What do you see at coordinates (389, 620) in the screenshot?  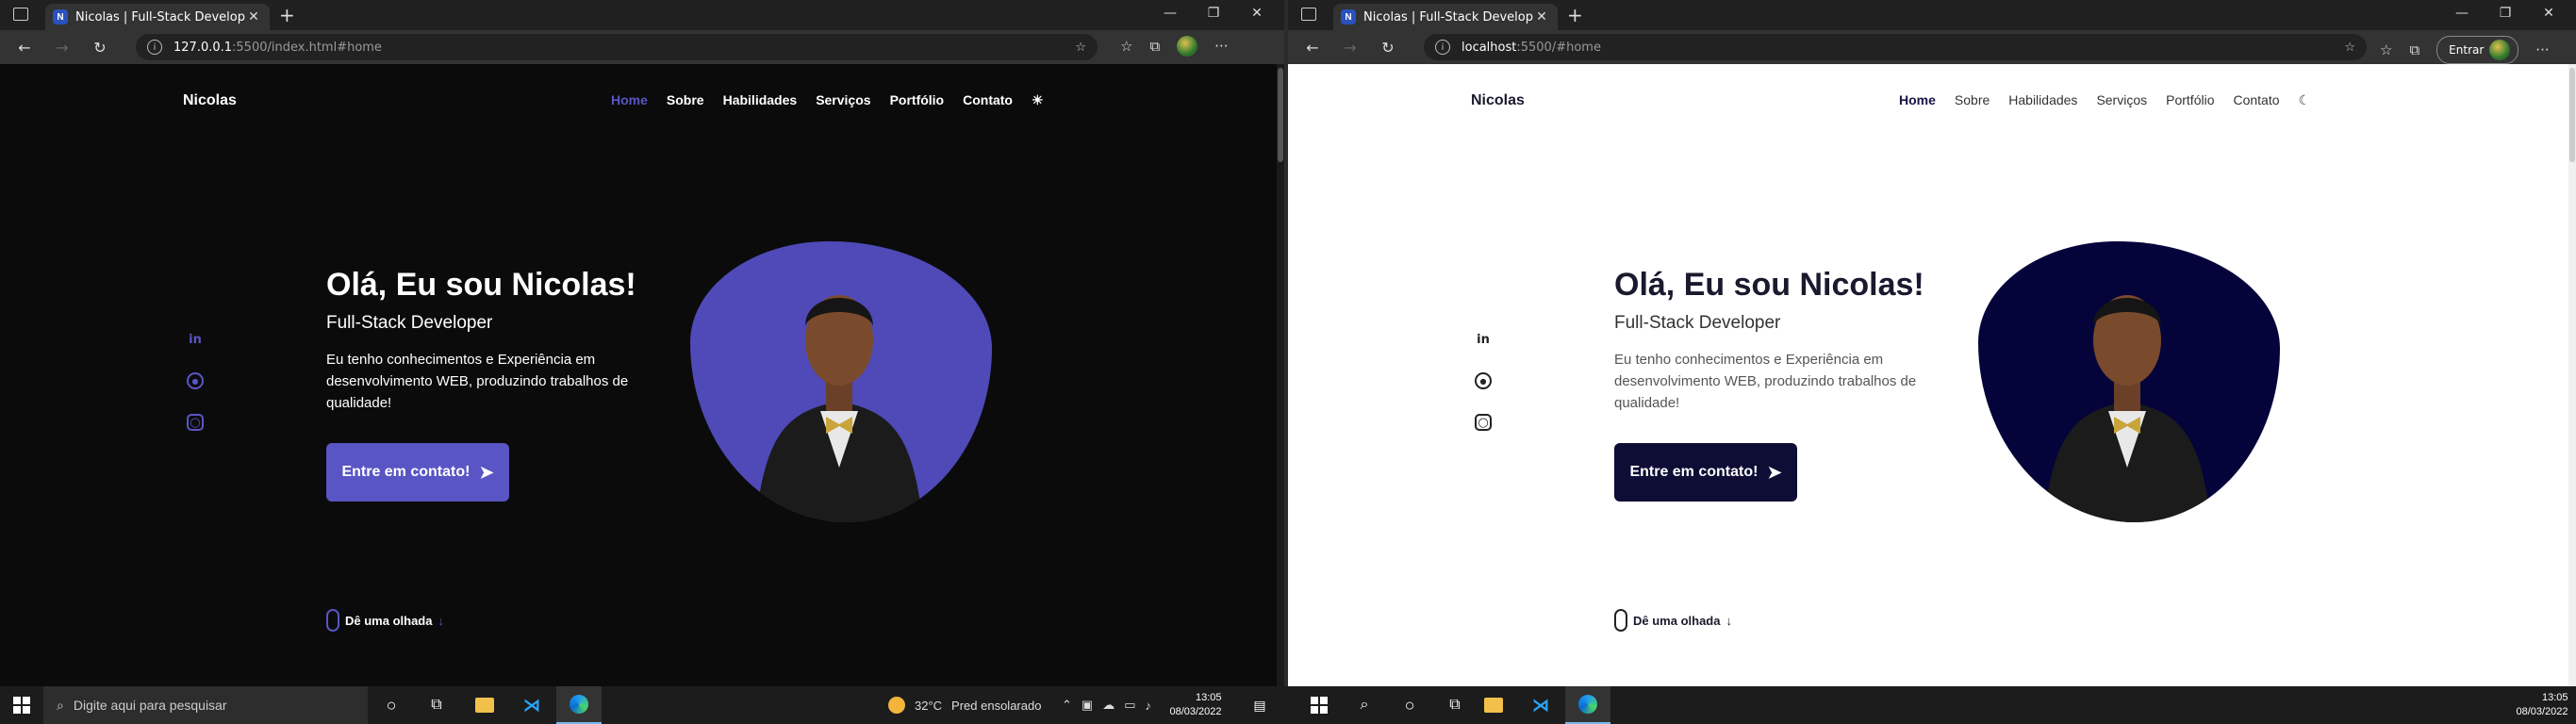 I see `scroll-label: Dê uma olhada` at bounding box center [389, 620].